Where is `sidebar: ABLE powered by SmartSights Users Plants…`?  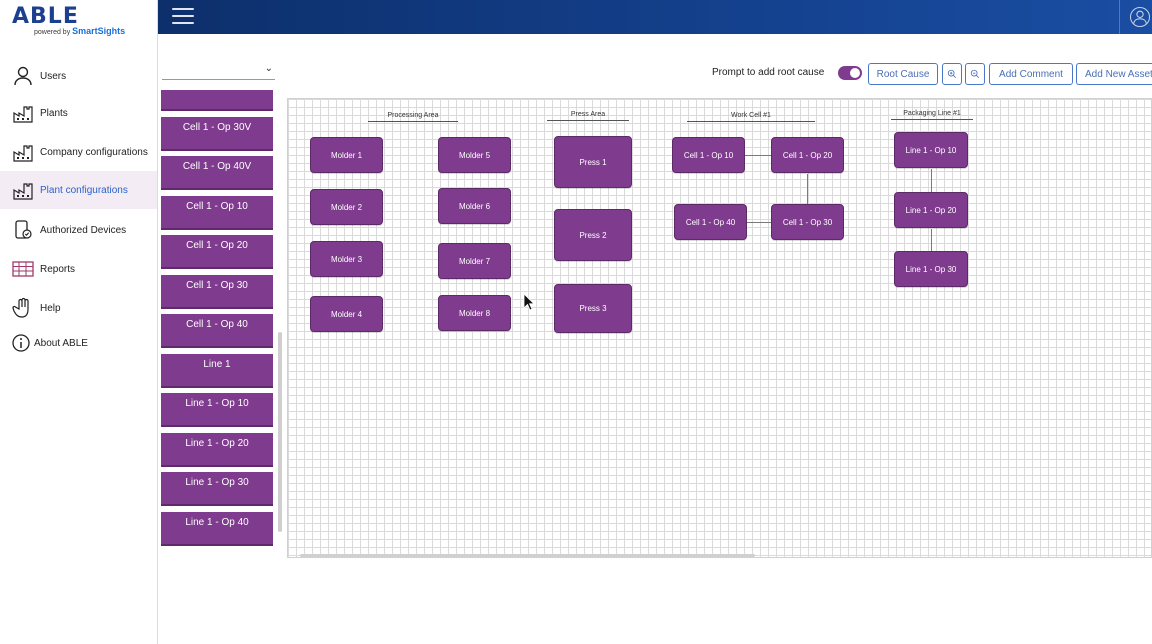 sidebar: ABLE powered by SmartSights Users Plants… is located at coordinates (79, 322).